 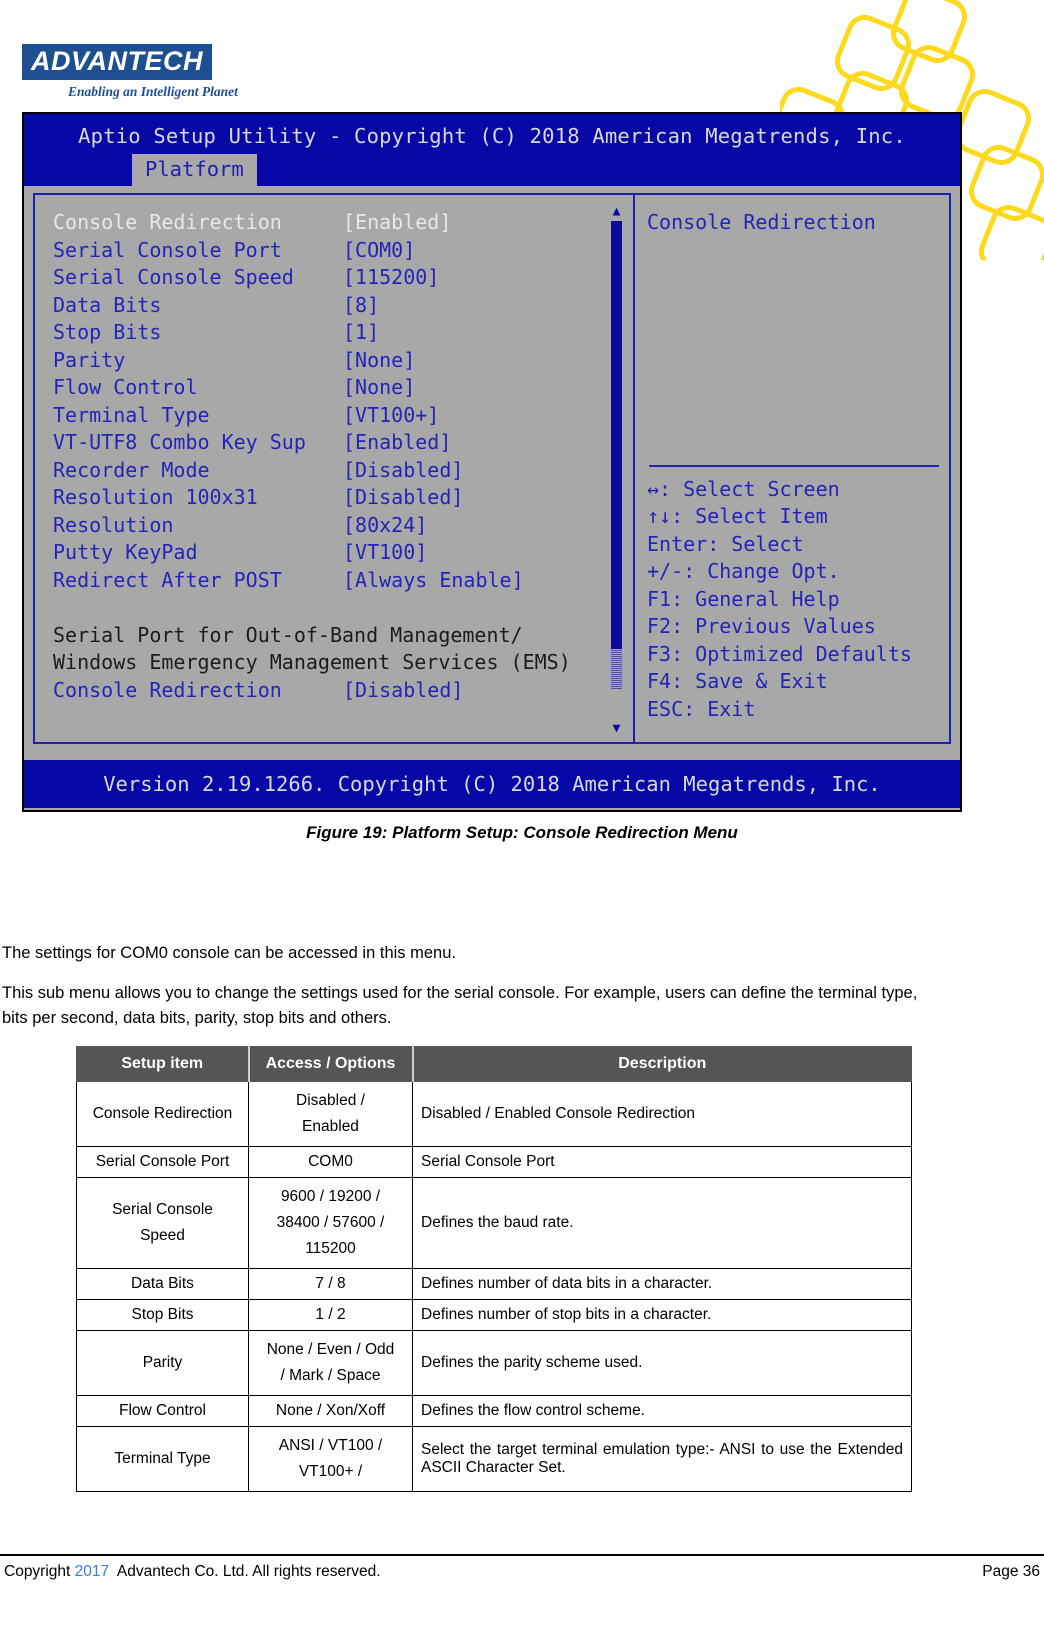 What do you see at coordinates (162, 1363) in the screenshot?
I see `cell-setup-item: Parity` at bounding box center [162, 1363].